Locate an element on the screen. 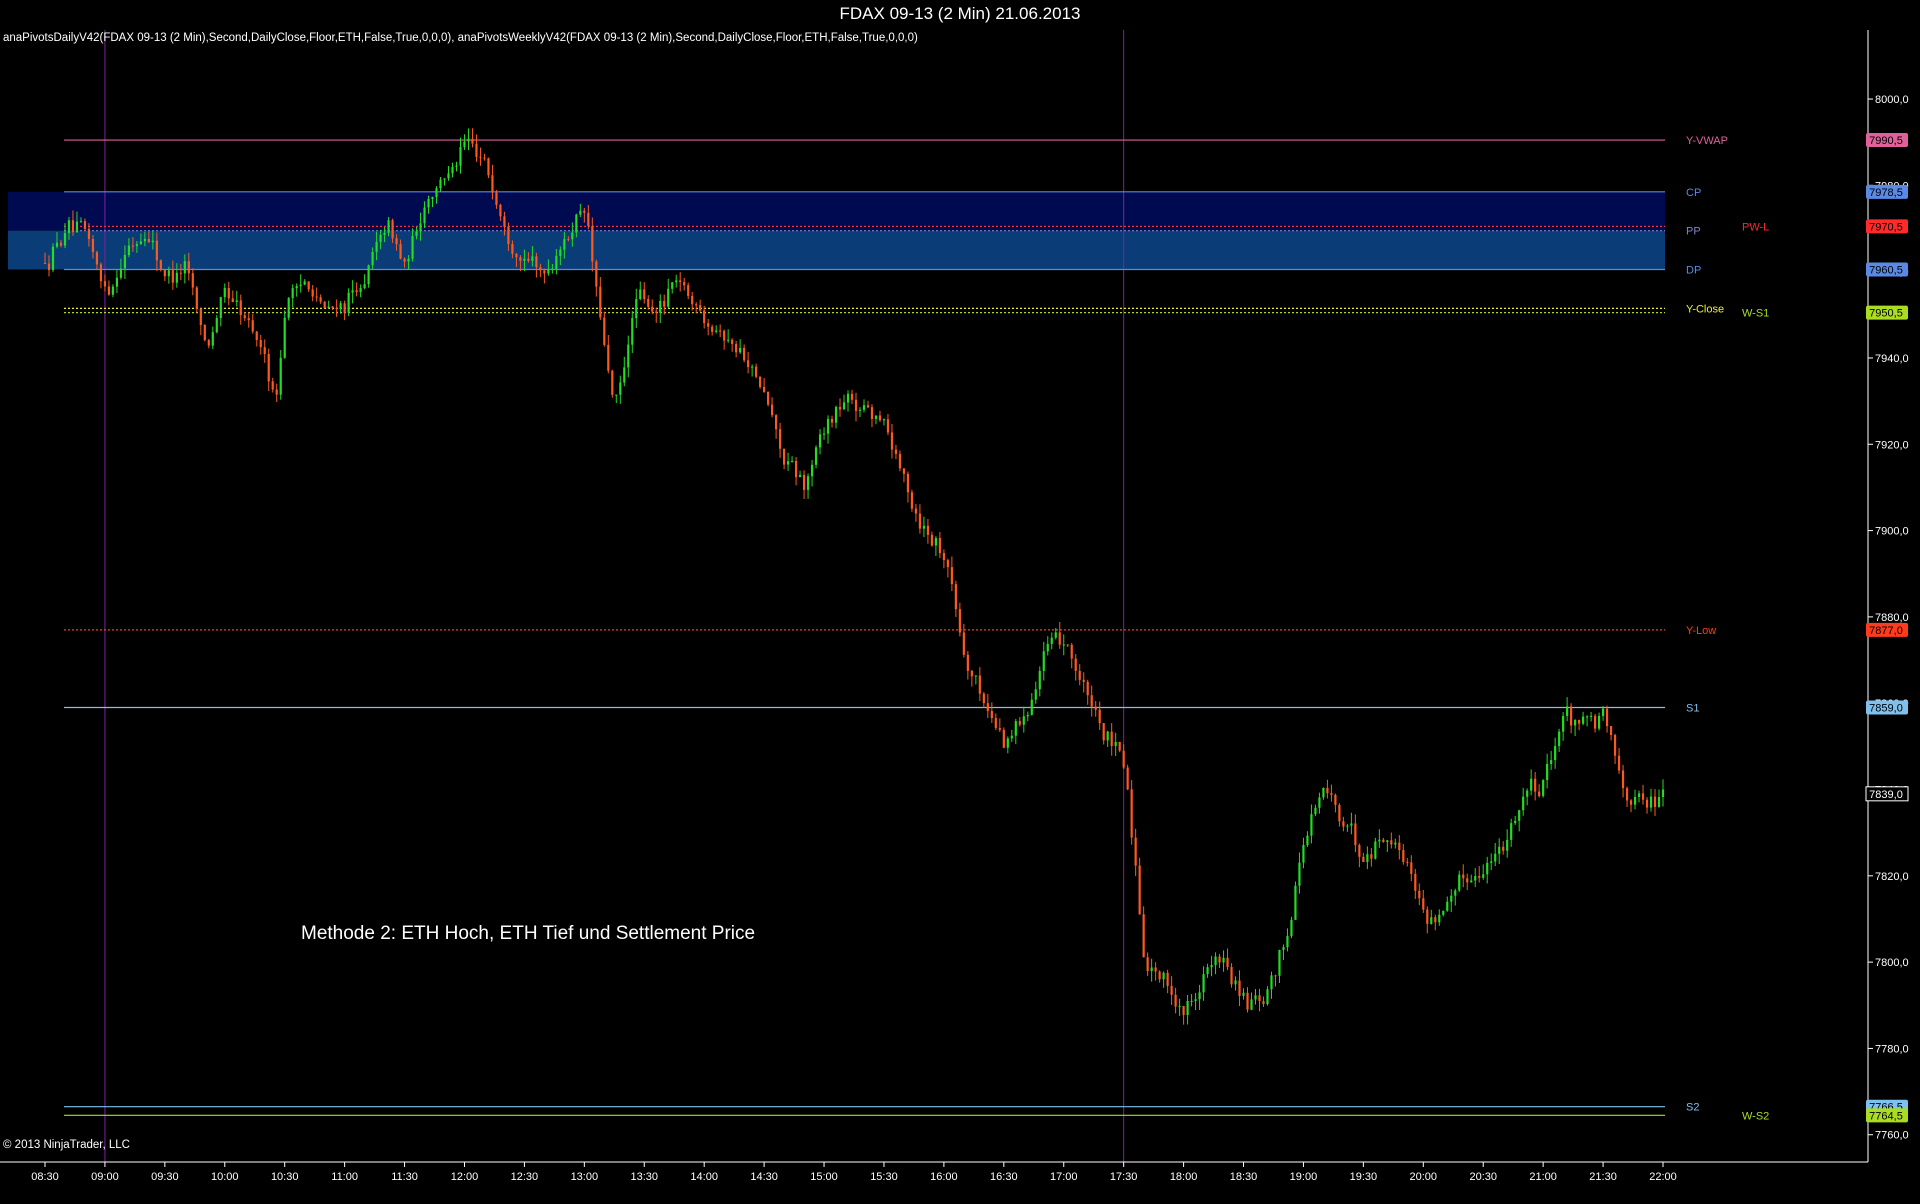 This screenshot has height=1204, width=1920. level-label-y-vwap: Y-VWAP is located at coordinates (1707, 141).